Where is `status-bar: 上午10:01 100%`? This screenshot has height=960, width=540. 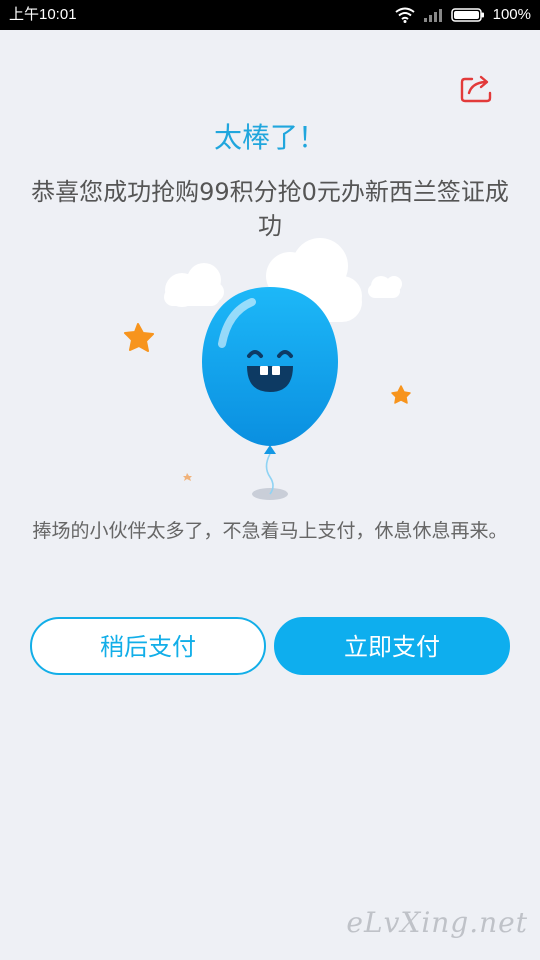
status-bar: 上午10:01 100% is located at coordinates (270, 15).